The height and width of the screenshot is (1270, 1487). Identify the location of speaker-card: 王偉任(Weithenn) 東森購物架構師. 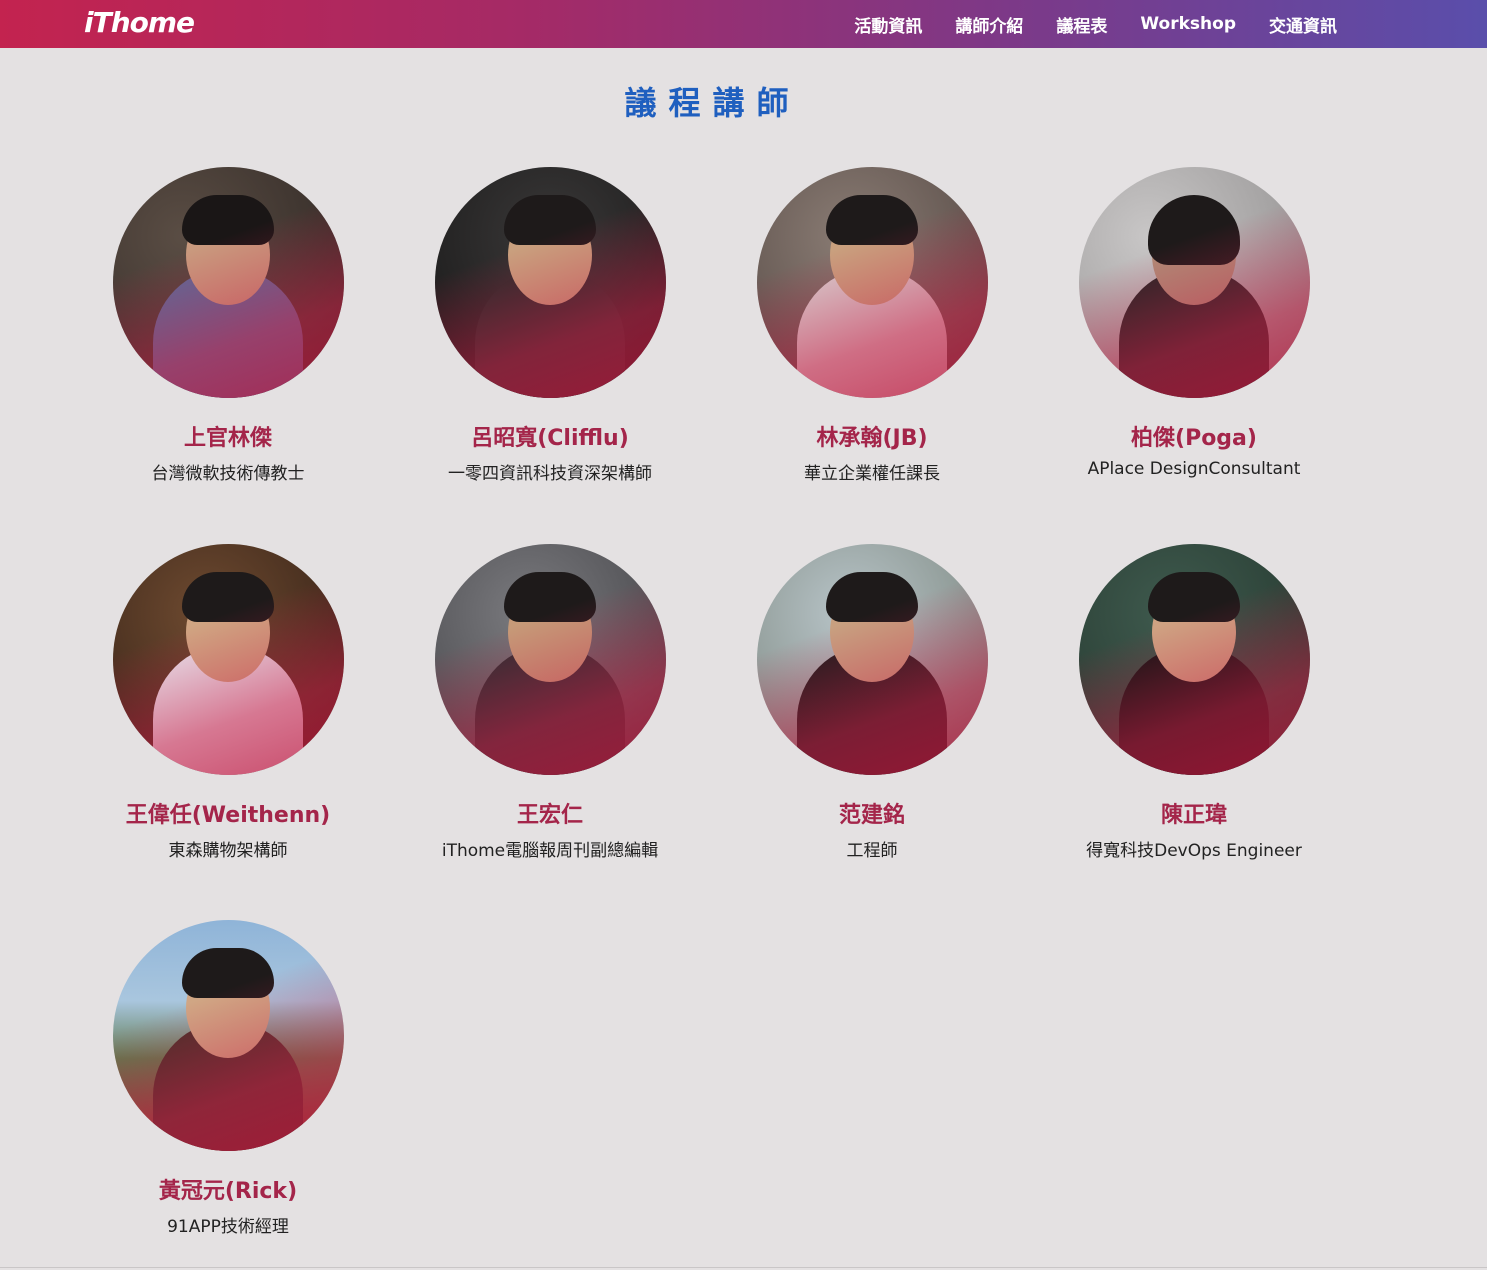
(228, 702).